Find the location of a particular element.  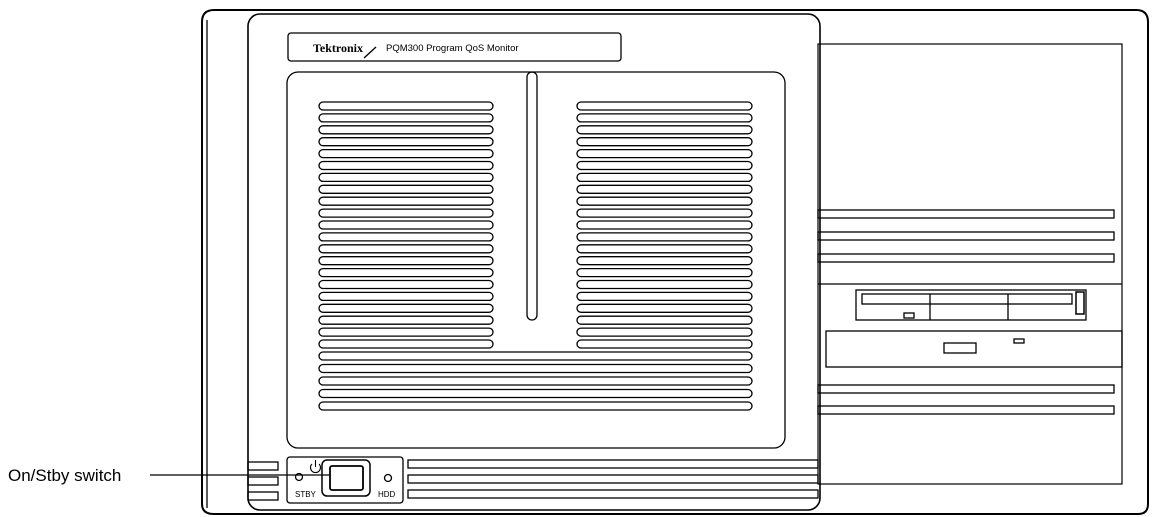

optical-drive is located at coordinates (974, 349).